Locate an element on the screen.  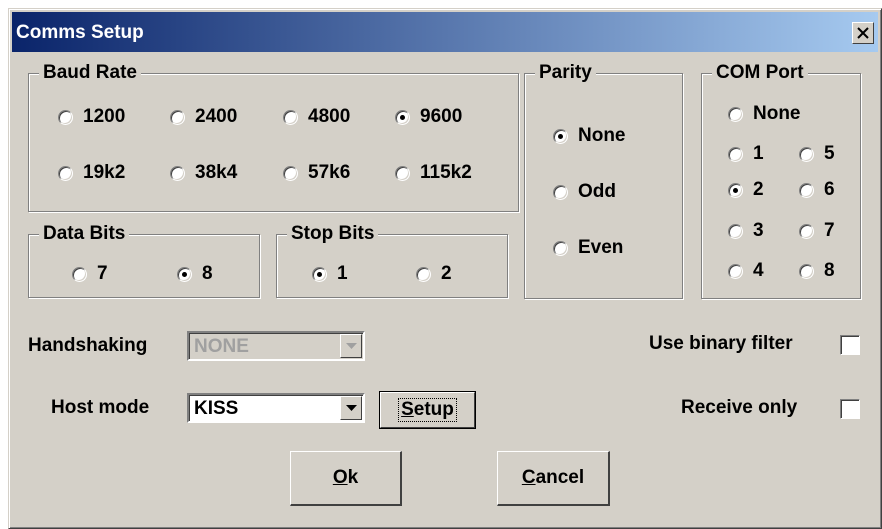
data-bits-option-label: 8 is located at coordinates (207, 273).